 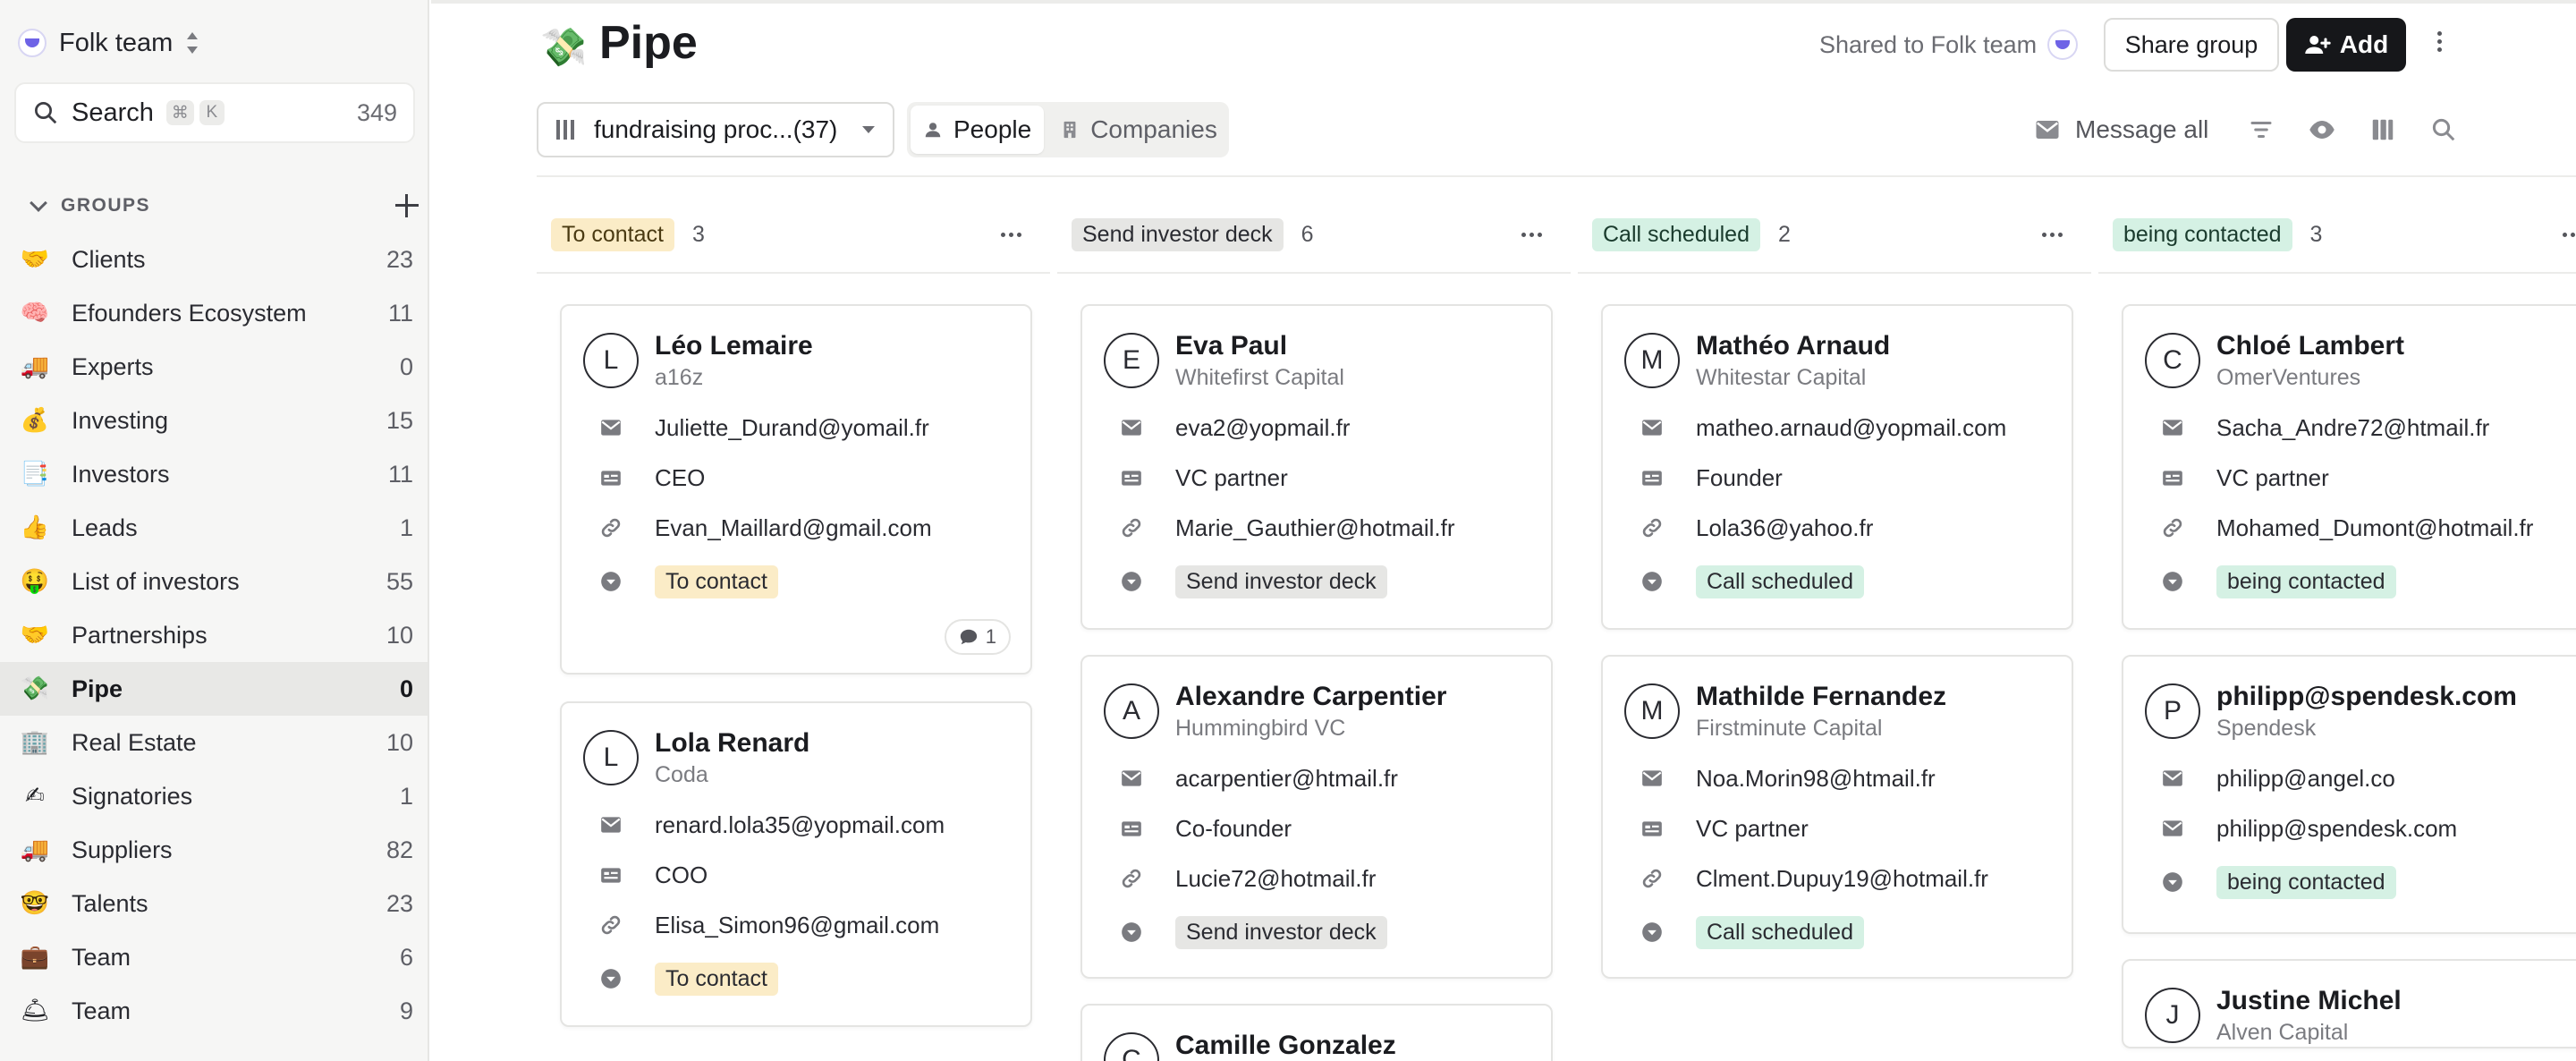 What do you see at coordinates (1316, 878) in the screenshot?
I see `card-field-row: Lucie72@hotmail.fr` at bounding box center [1316, 878].